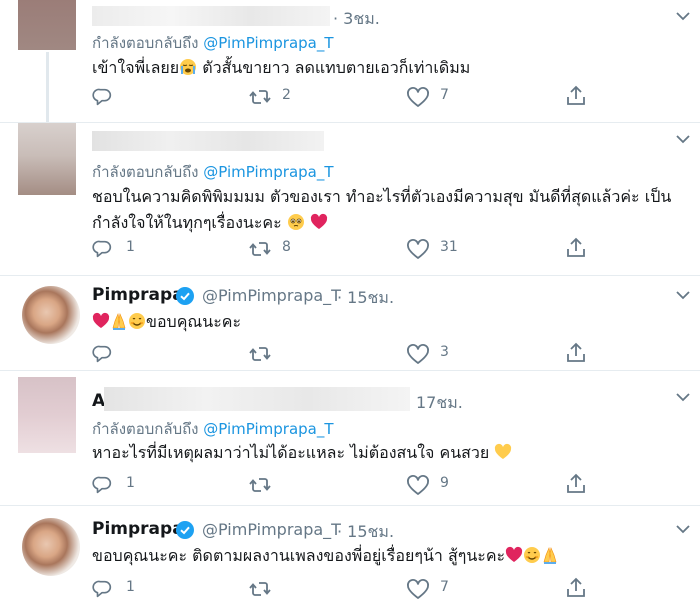  Describe the element at coordinates (436, 354) in the screenshot. I see `like-button: 3` at that location.